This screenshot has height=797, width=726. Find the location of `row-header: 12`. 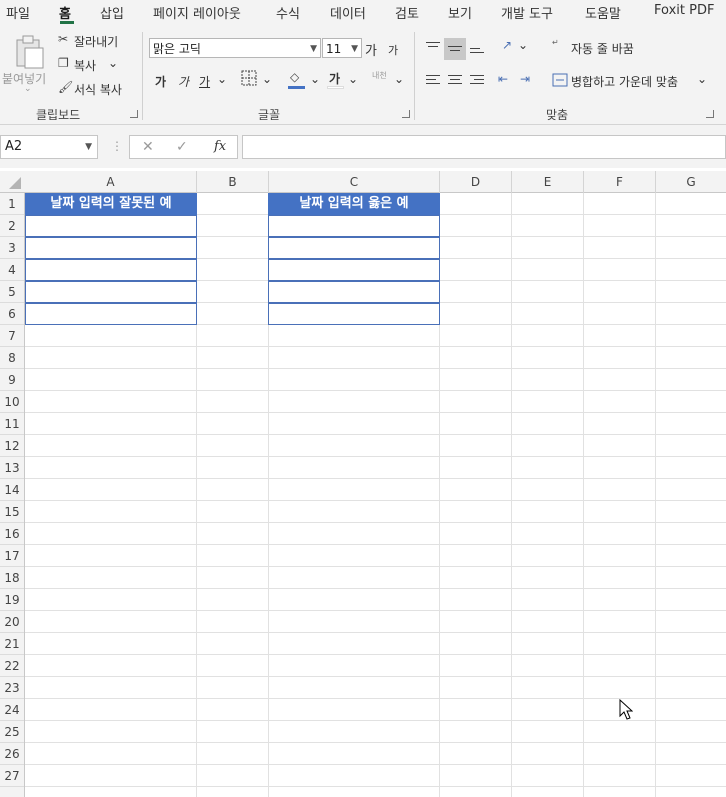

row-header: 12 is located at coordinates (12, 446).